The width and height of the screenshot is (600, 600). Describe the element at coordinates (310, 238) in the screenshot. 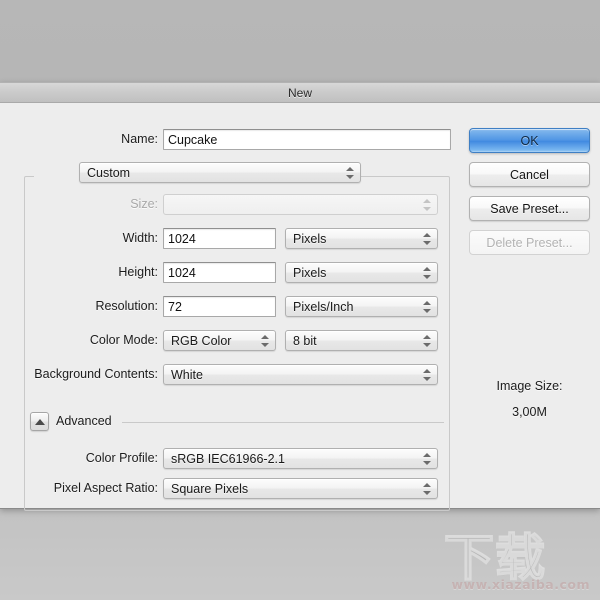

I see `width-unit-value: Pixels` at that location.